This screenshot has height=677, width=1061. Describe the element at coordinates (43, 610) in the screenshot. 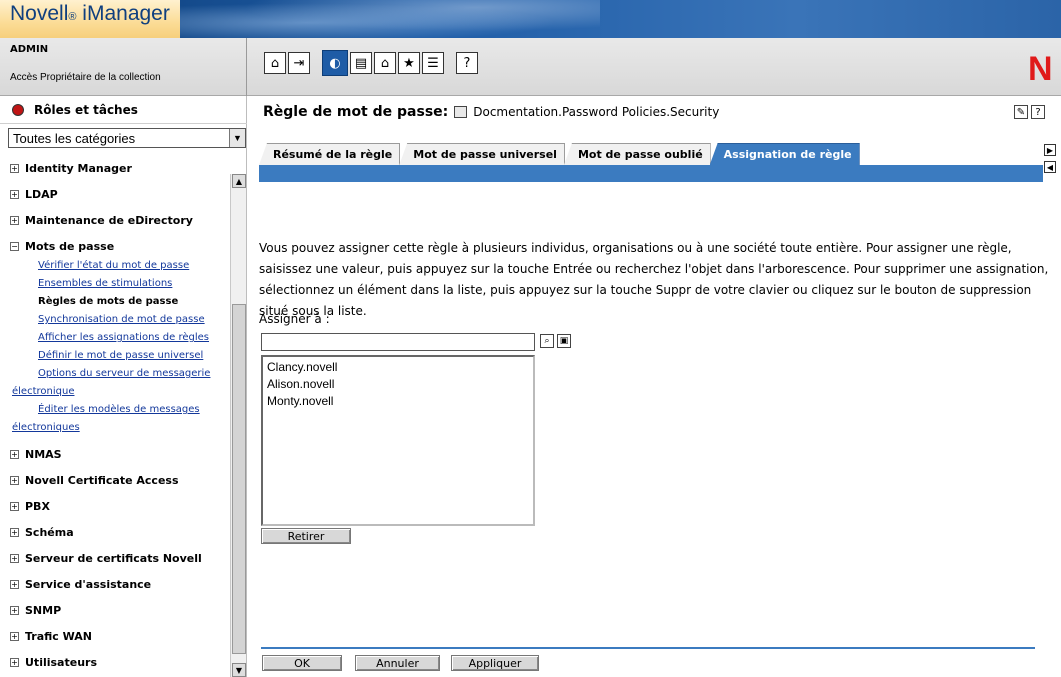

I see `category-label: SNMP` at that location.